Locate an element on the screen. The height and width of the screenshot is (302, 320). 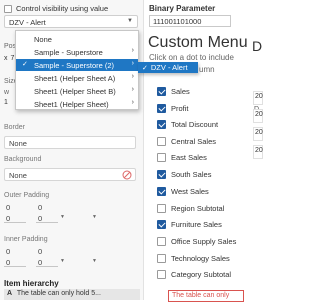
option-furniture-sales: Furniture Sales is located at coordinates (189, 224).